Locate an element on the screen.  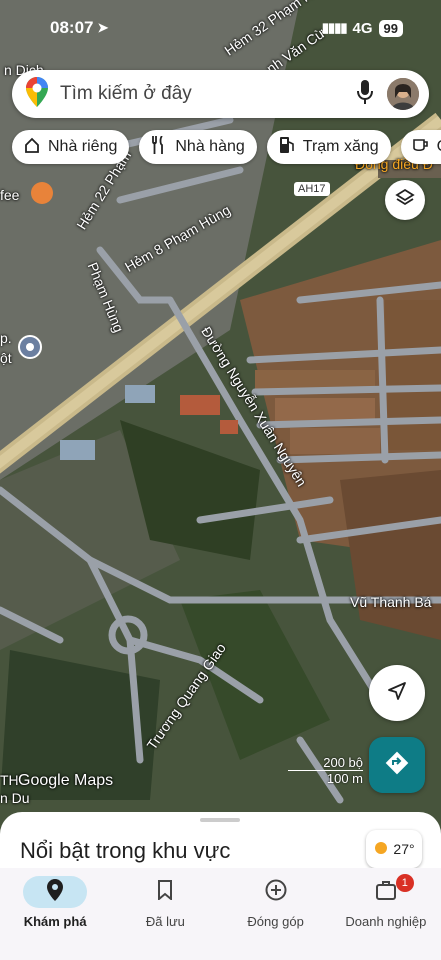
my-location-button is located at coordinates (397, 693).